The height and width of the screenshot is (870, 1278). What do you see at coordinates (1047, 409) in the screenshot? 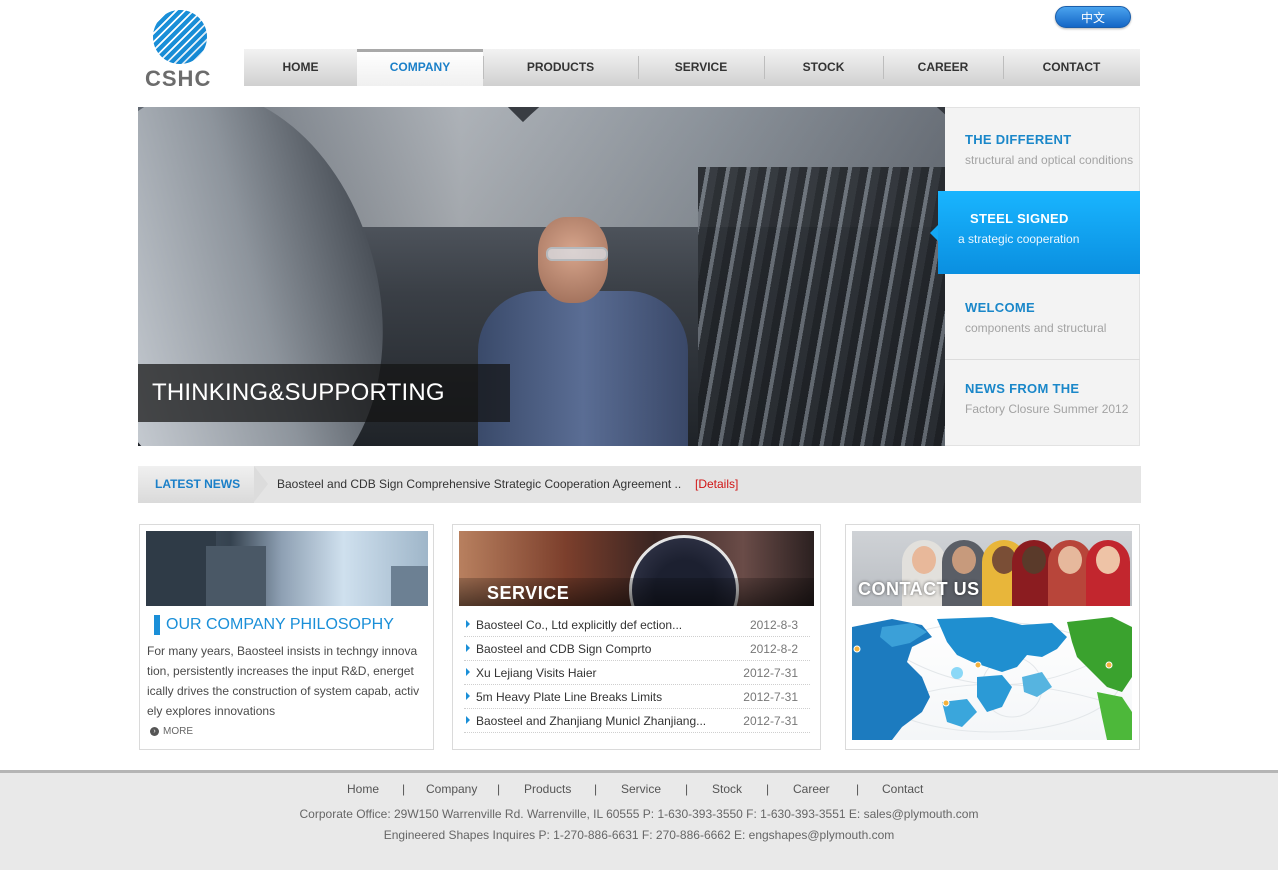
I see `side-item-subtitle: Factory Closure Summer 2012` at bounding box center [1047, 409].